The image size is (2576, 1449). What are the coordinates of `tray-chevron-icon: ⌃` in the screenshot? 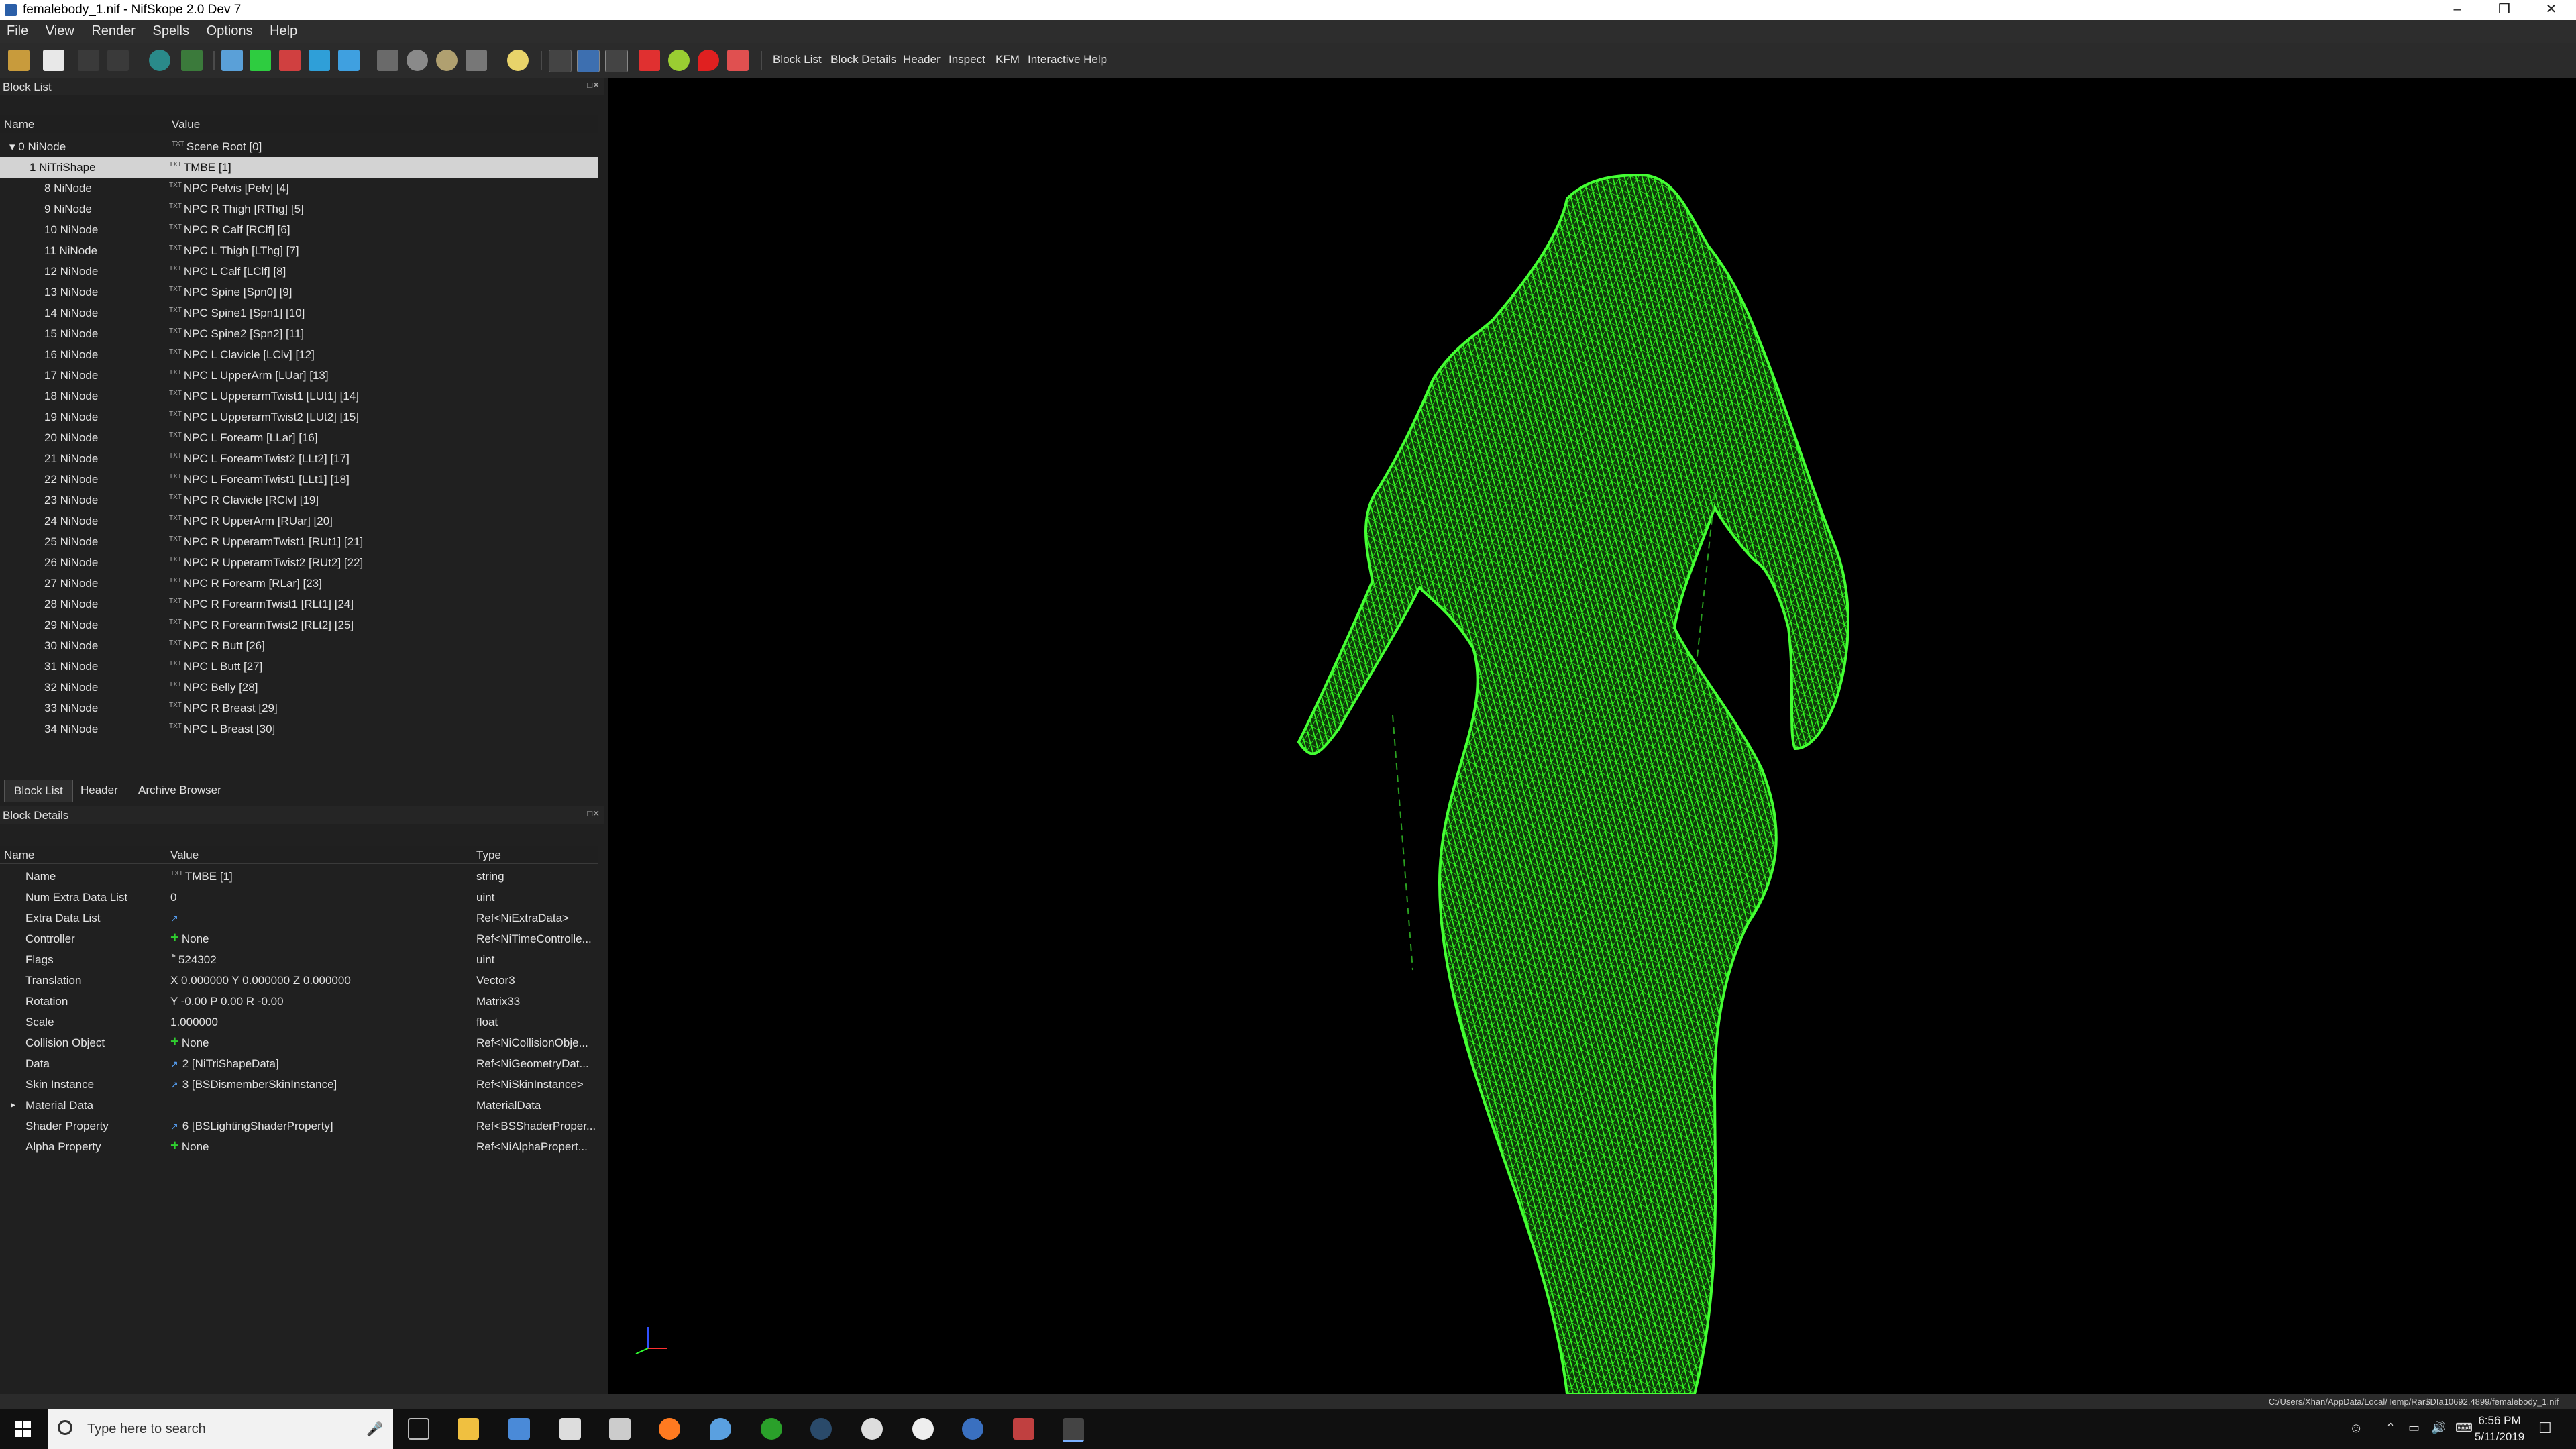 It's located at (2390, 1428).